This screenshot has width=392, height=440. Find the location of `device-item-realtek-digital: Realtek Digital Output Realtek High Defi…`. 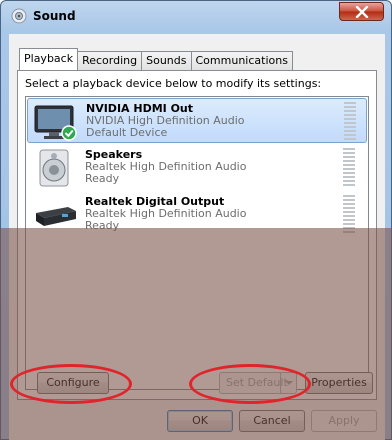

device-item-realtek-digital: Realtek Digital Output Realtek High Defi… is located at coordinates (197, 214).